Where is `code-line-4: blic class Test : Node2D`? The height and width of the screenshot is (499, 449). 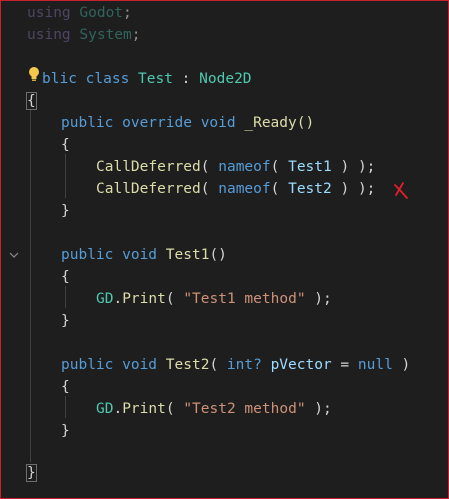 code-line-4: blic class Test : Node2D is located at coordinates (147, 79).